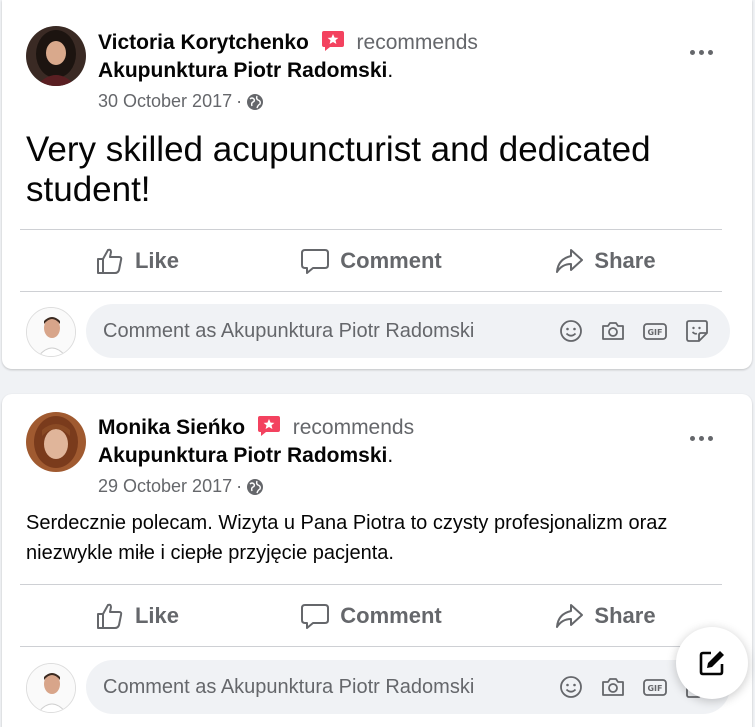 The width and height of the screenshot is (755, 727). What do you see at coordinates (634, 331) in the screenshot?
I see `composer-icons: GIF` at bounding box center [634, 331].